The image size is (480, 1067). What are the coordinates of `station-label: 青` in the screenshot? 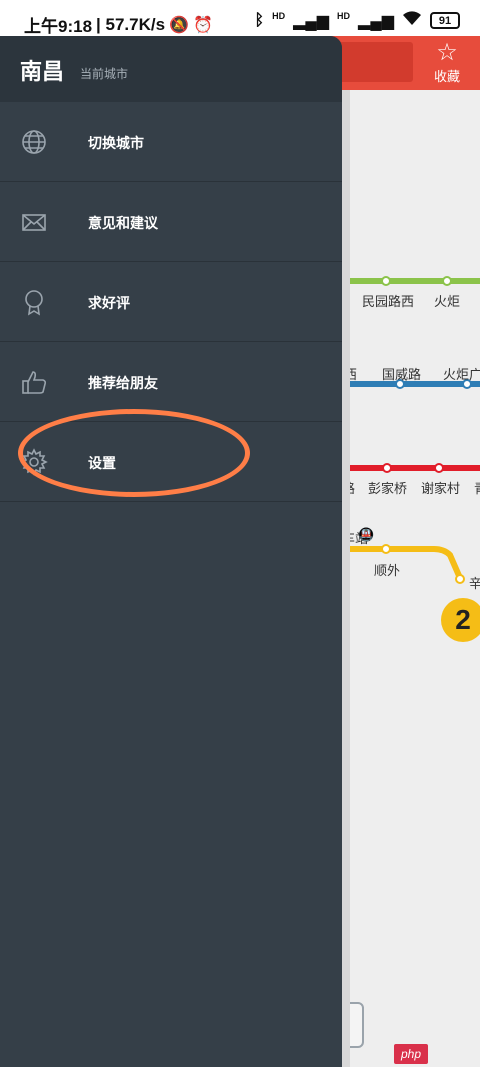 It's located at (477, 487).